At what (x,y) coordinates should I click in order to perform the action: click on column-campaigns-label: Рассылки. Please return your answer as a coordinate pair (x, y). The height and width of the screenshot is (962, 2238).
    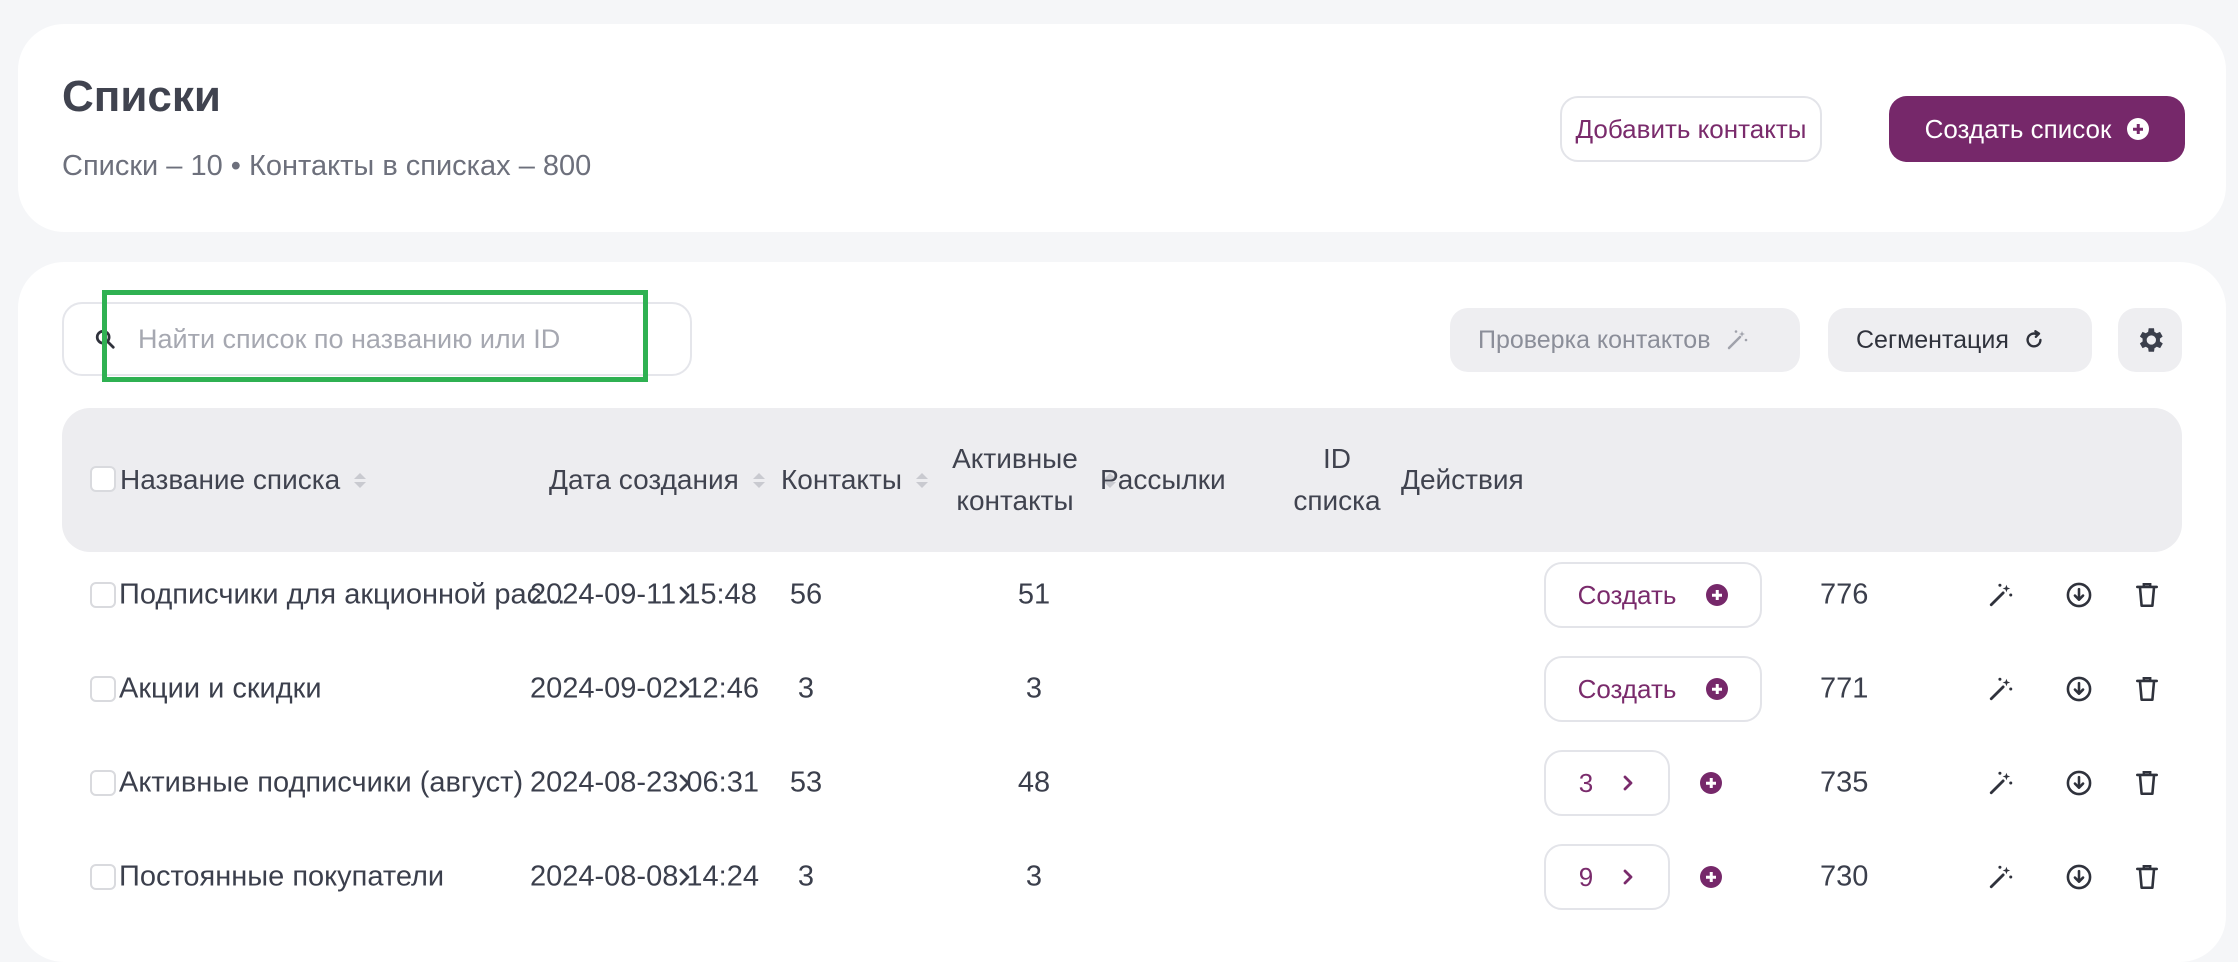
    Looking at the image, I should click on (1163, 479).